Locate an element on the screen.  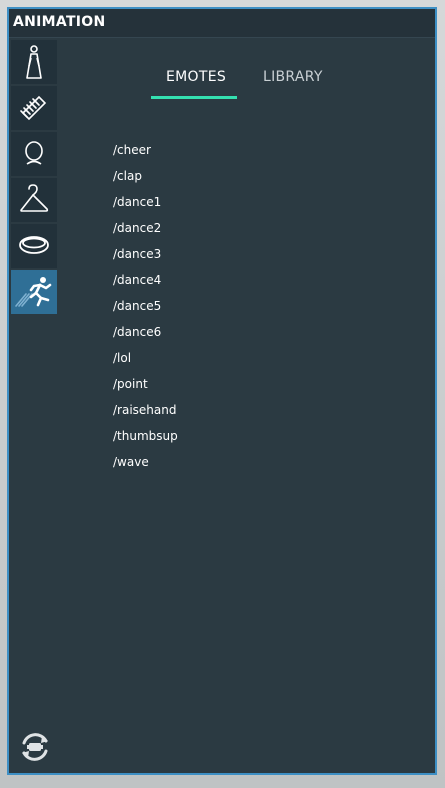
emote-item-dance5: /dance5 is located at coordinates (213, 306).